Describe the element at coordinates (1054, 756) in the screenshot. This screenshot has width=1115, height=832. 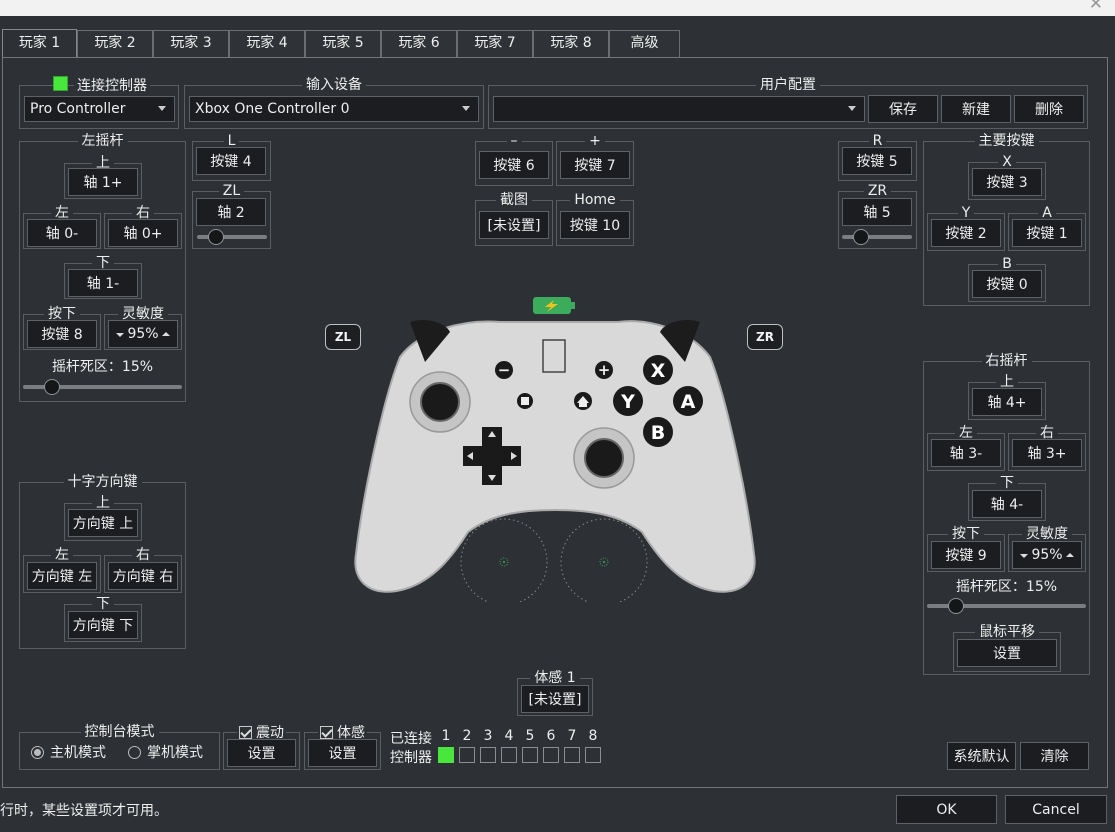
I see `clear-button: 清除` at that location.